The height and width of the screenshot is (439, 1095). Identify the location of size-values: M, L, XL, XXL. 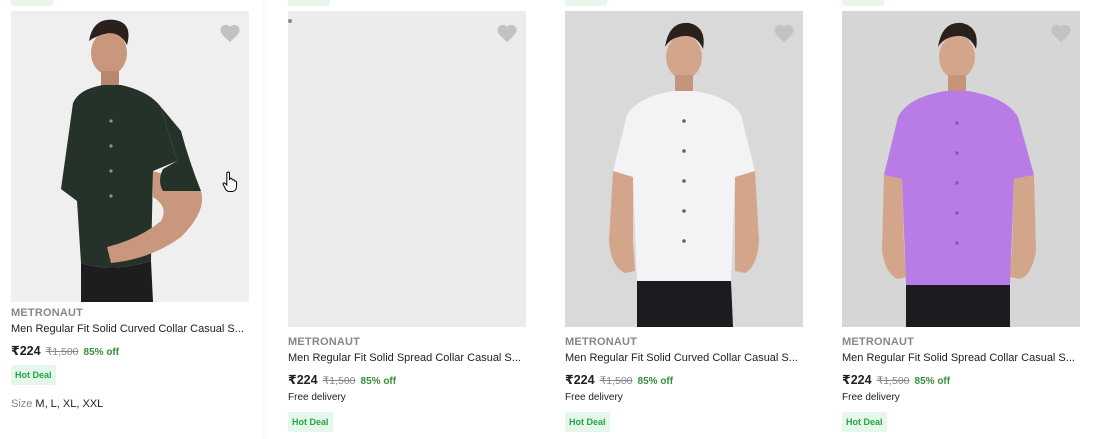
(69, 404).